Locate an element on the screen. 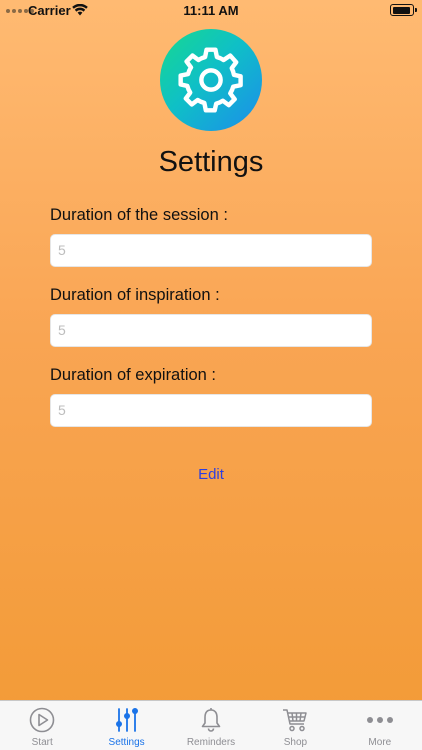 The image size is (422, 750). edit-button: Edit is located at coordinates (211, 474).